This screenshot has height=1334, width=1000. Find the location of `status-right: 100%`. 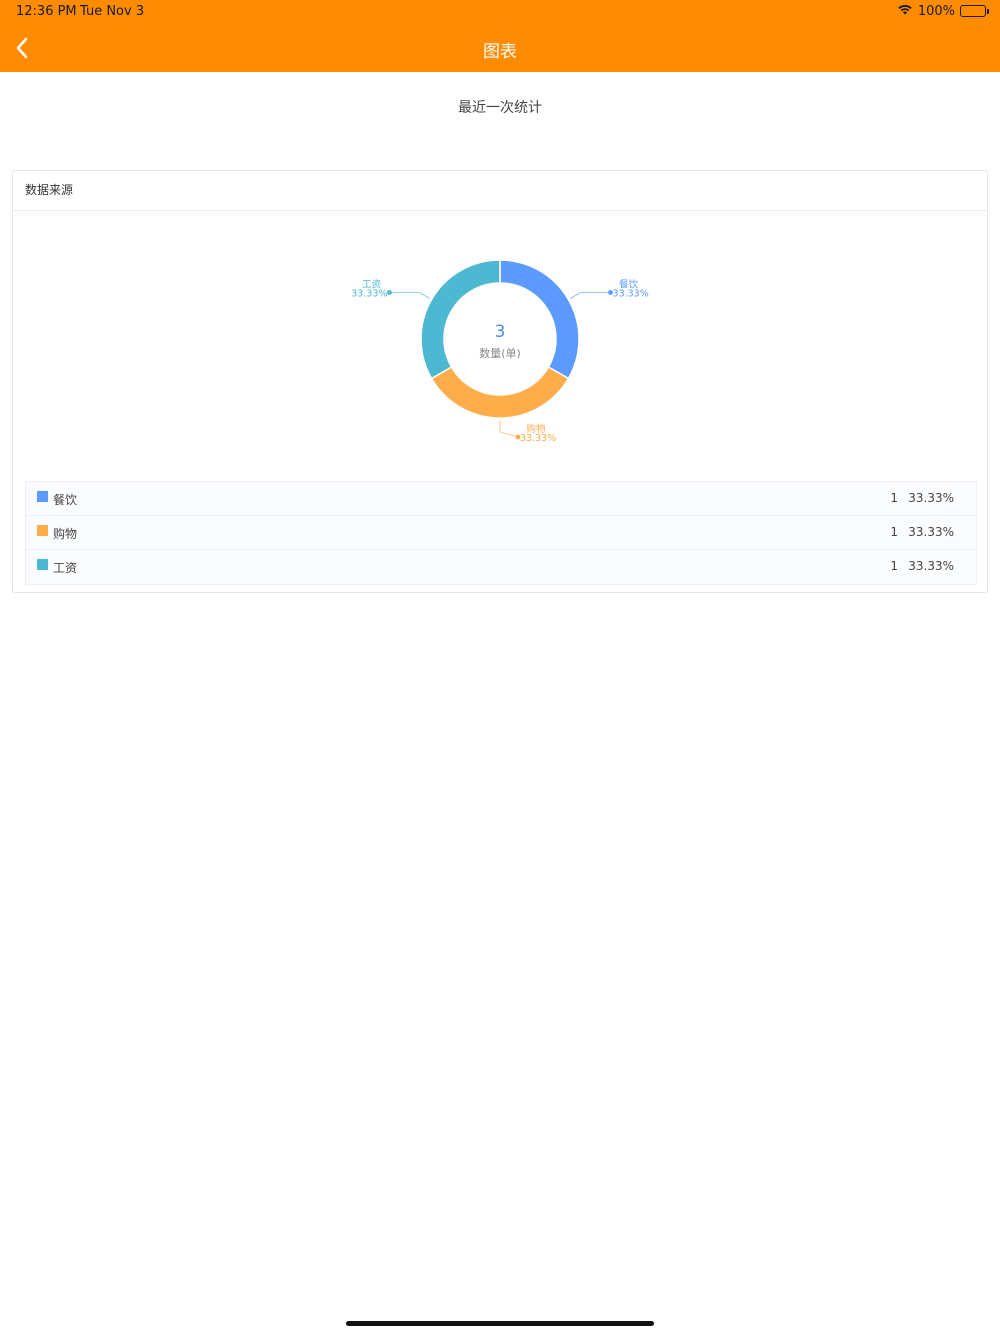

status-right: 100% is located at coordinates (943, 11).